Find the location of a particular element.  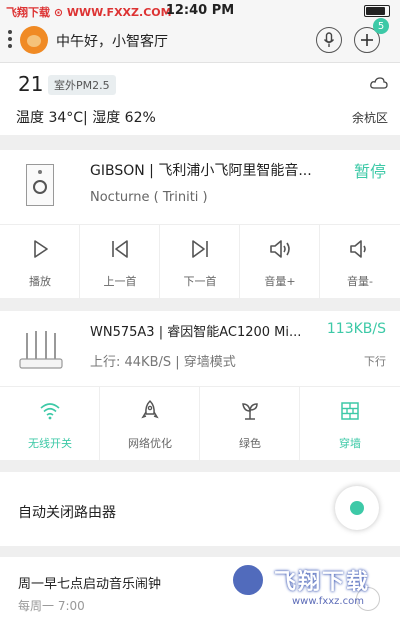

watermark-logo-icon is located at coordinates (248, 580).